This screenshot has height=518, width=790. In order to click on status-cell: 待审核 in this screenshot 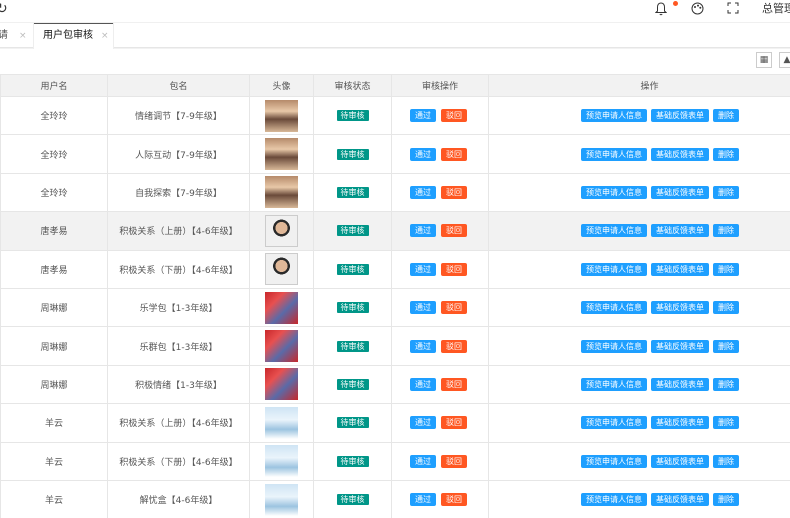, I will do `click(352, 115)`.